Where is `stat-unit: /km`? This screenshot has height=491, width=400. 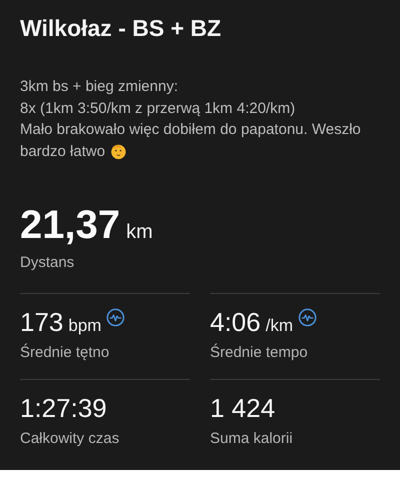 stat-unit: /km is located at coordinates (279, 326).